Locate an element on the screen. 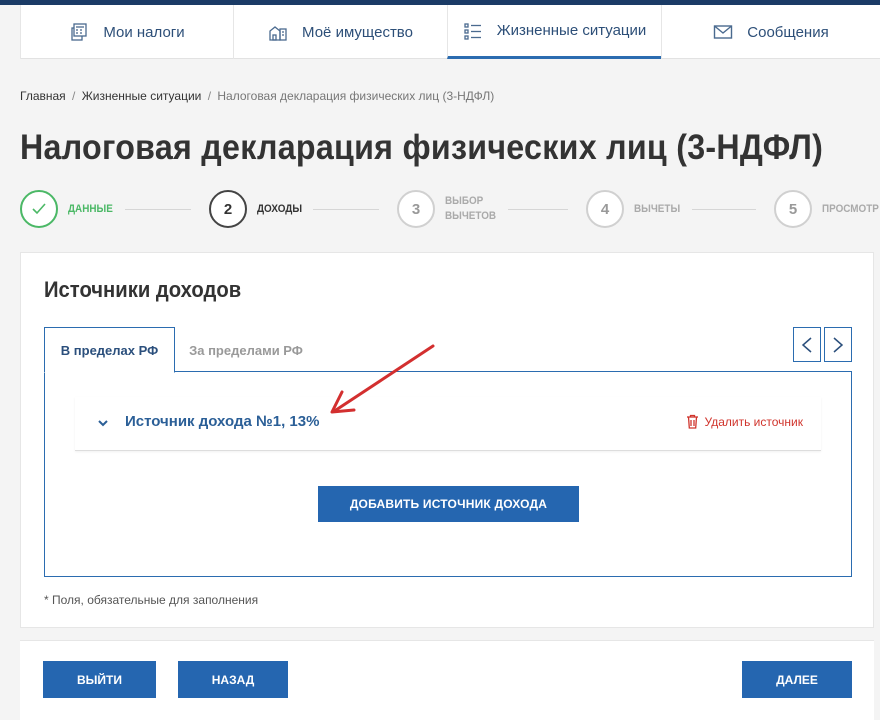 This screenshot has width=880, height=720. step-circle: 2 is located at coordinates (228, 209).